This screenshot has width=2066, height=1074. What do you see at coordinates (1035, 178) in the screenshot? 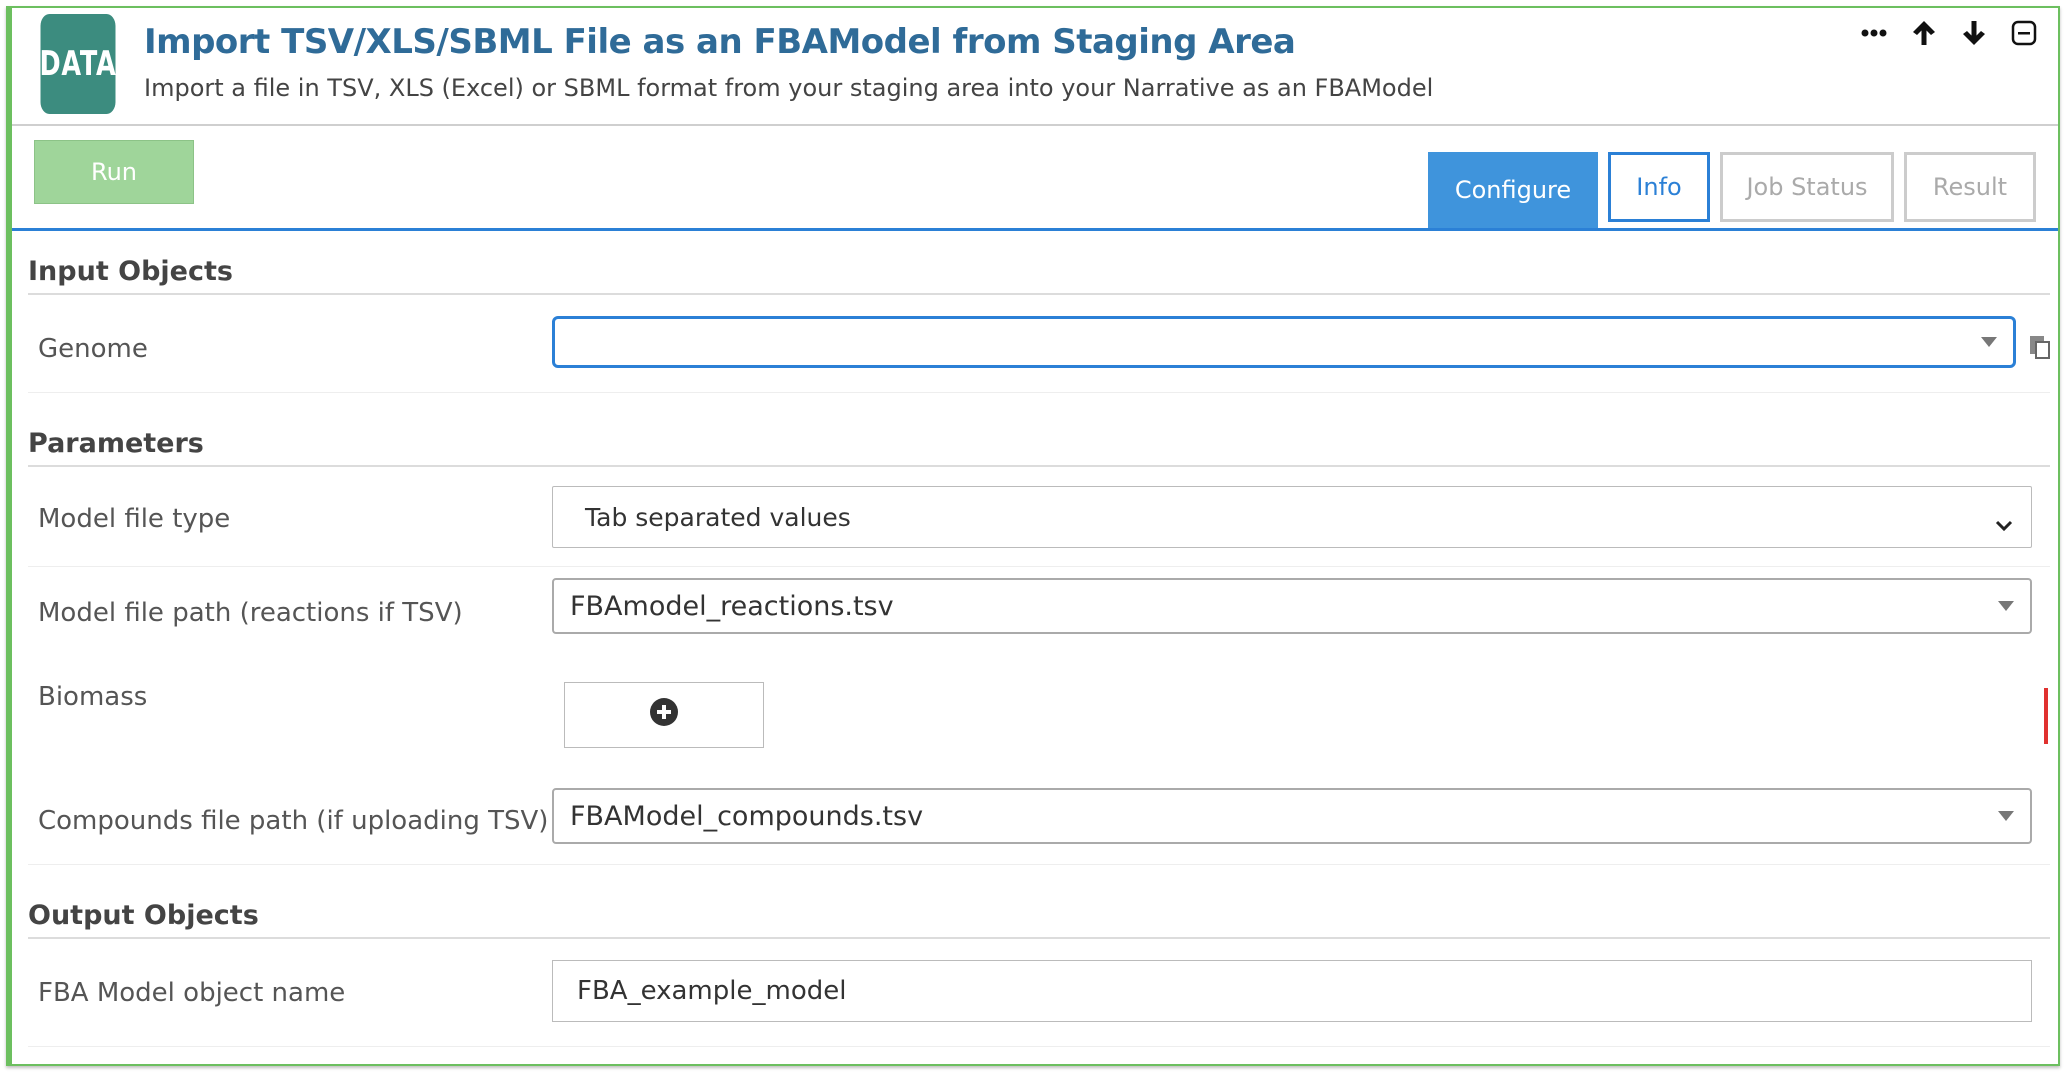
I see `cell-toolbar: Run Configure Info Job Status Result` at bounding box center [1035, 178].